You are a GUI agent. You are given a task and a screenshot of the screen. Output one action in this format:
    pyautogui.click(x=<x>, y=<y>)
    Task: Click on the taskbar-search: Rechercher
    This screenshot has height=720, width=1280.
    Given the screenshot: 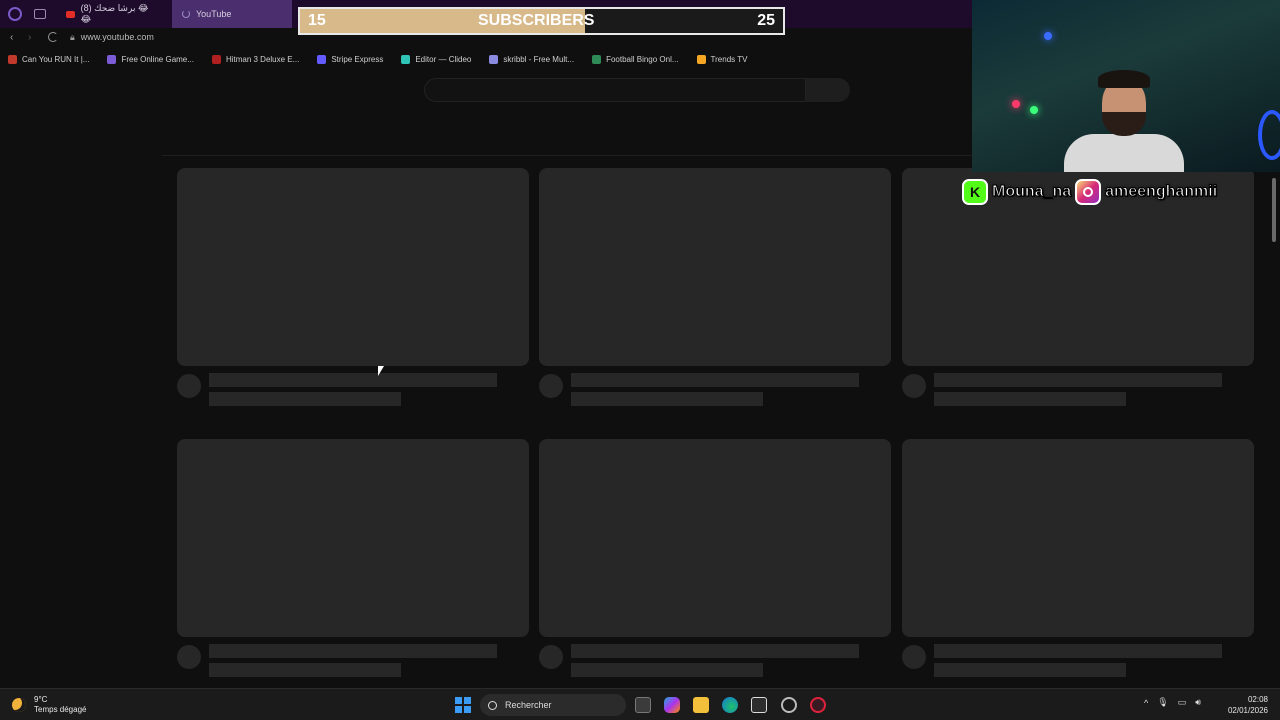 What is the action you would take?
    pyautogui.click(x=553, y=705)
    